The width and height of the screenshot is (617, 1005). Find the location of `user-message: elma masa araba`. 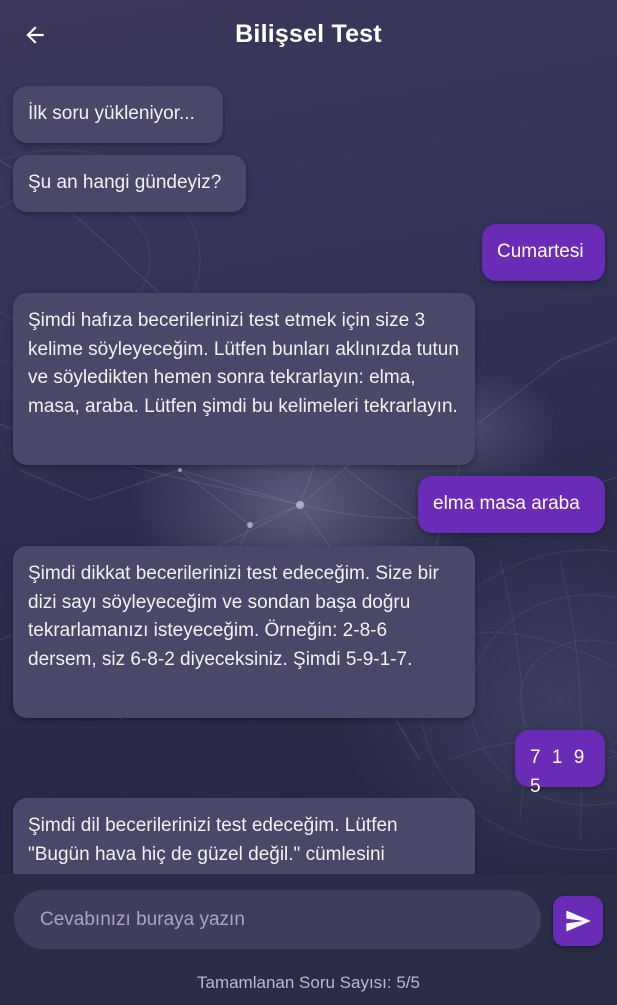

user-message: elma masa araba is located at coordinates (511, 504).